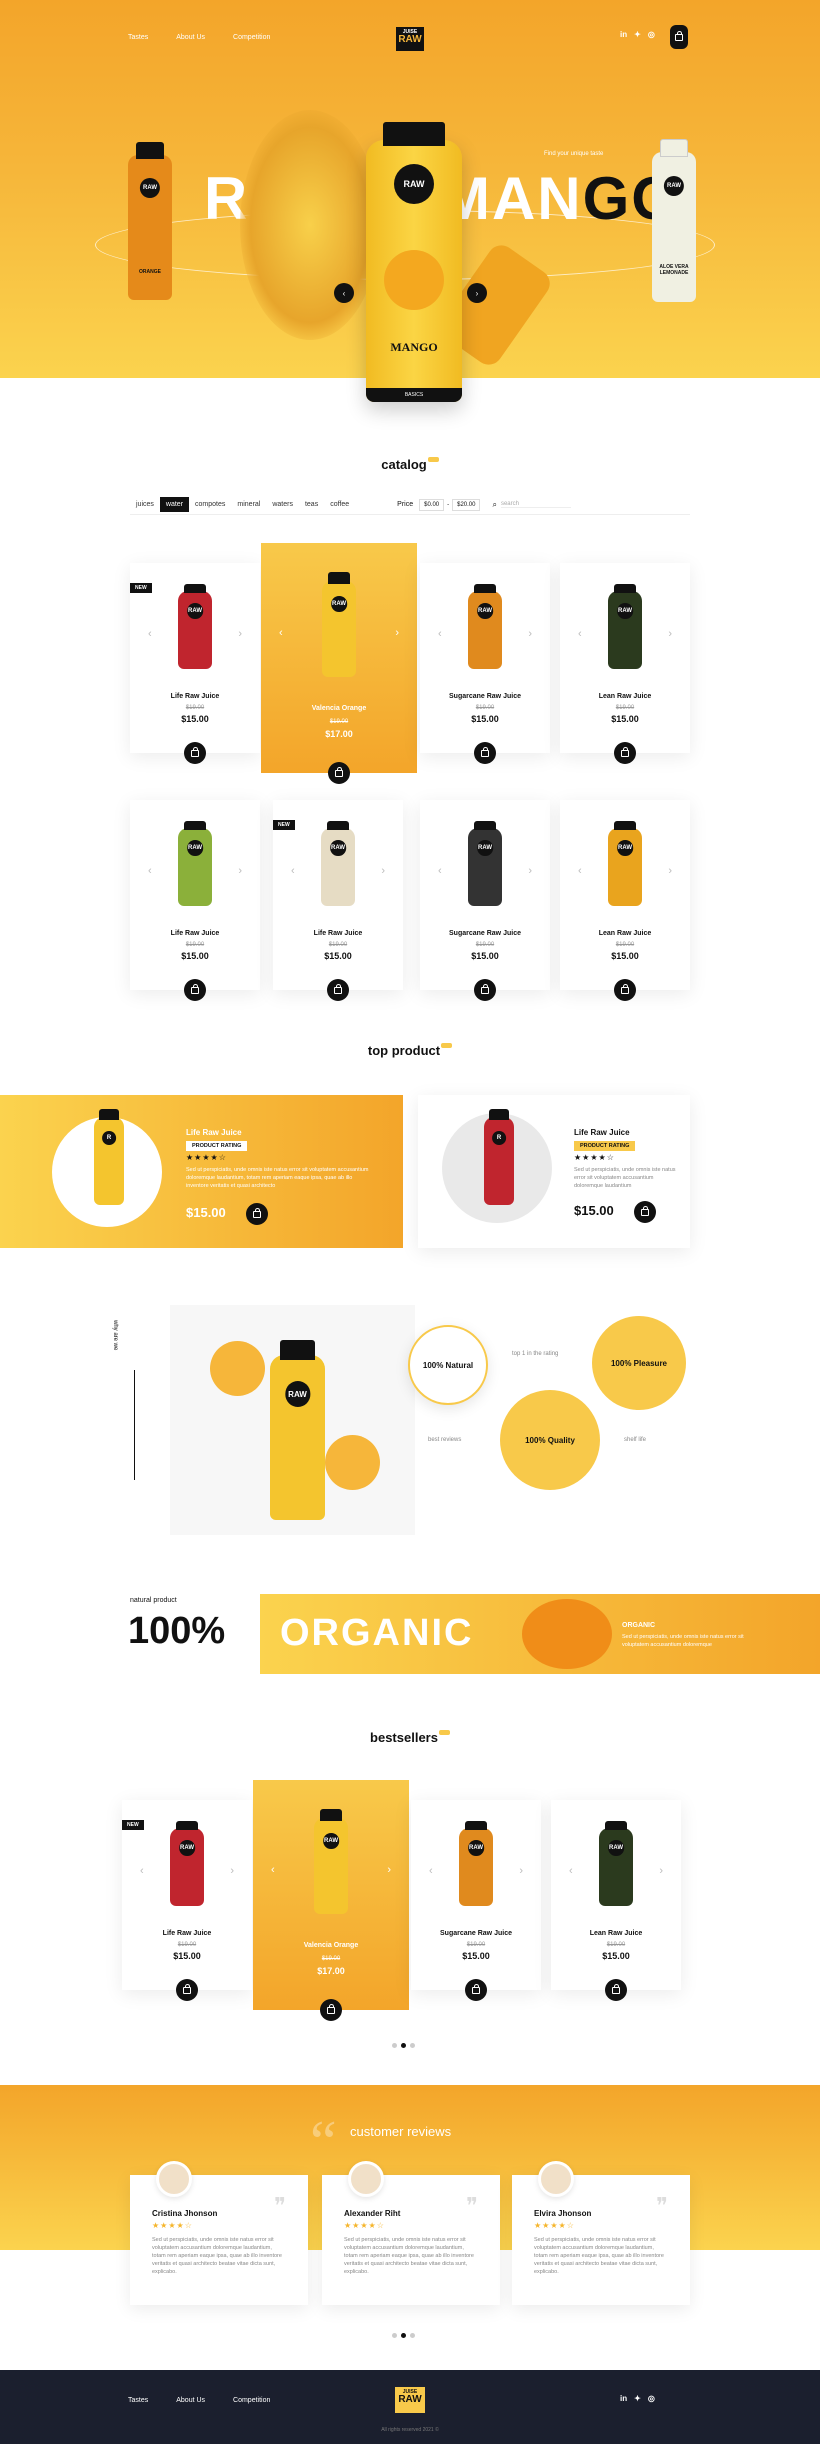 This screenshot has height=2444, width=820. Describe the element at coordinates (251, 2400) in the screenshot. I see `footer-link-competition: Competition` at that location.